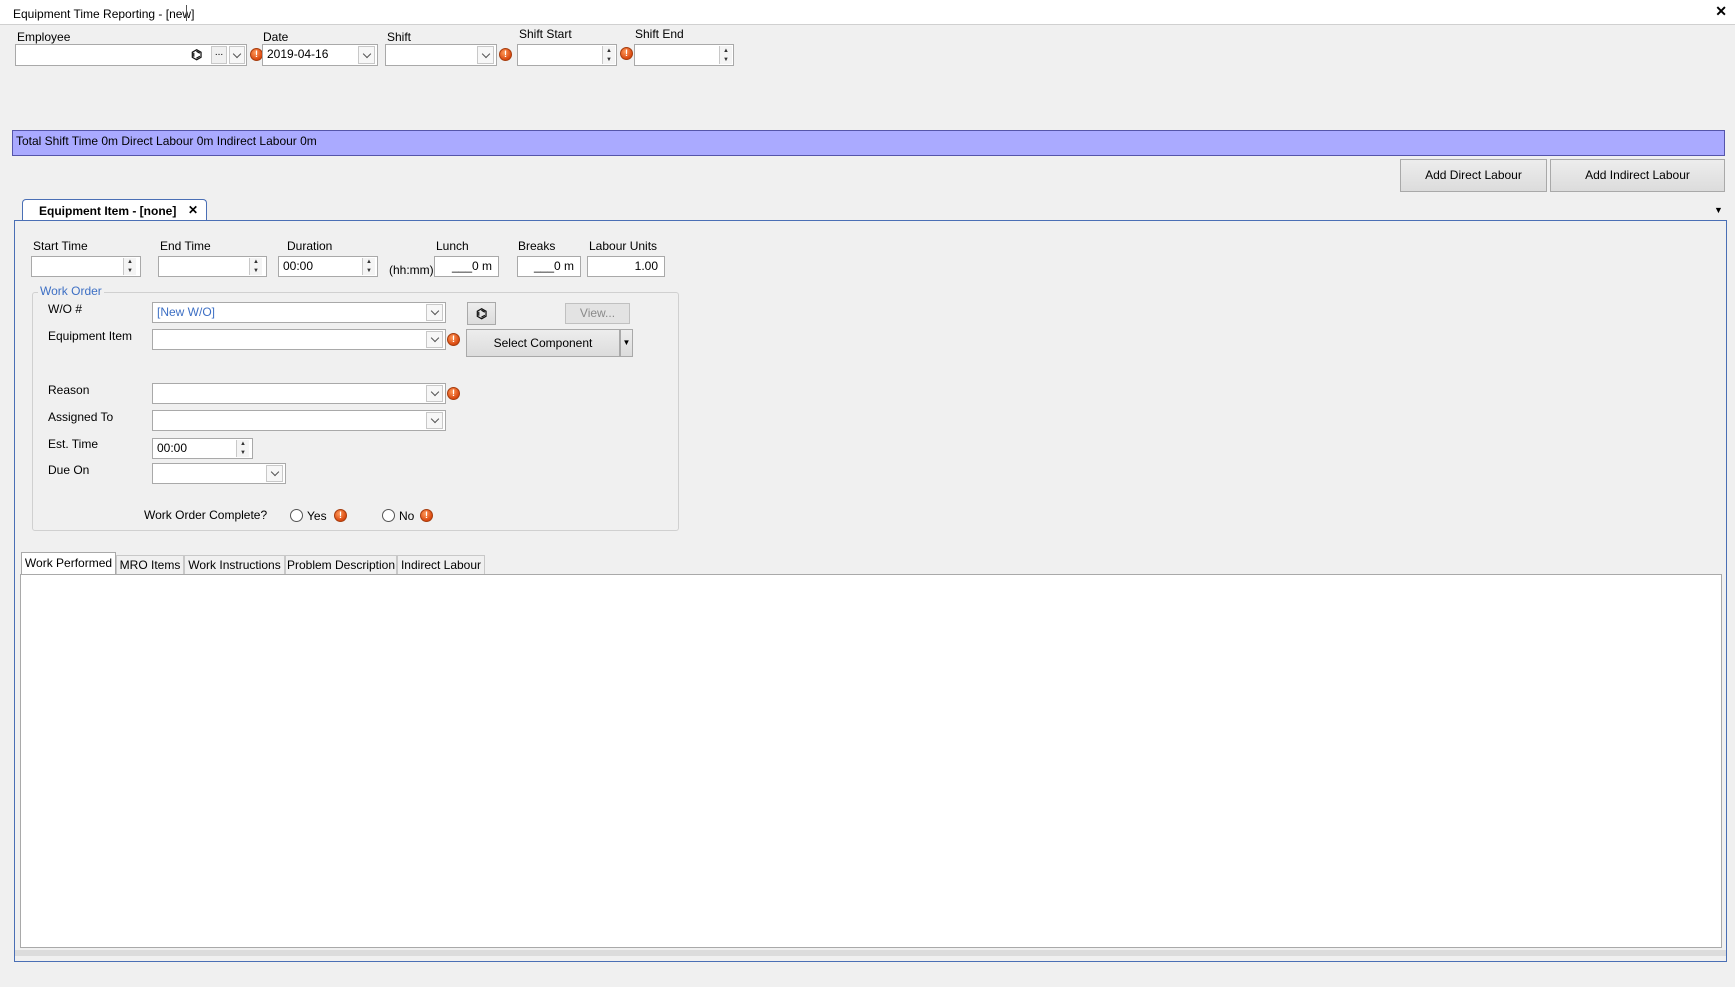 This screenshot has width=1735, height=987. Describe the element at coordinates (129, 266) in the screenshot. I see `start-time-spinner: ▲ ▼` at that location.